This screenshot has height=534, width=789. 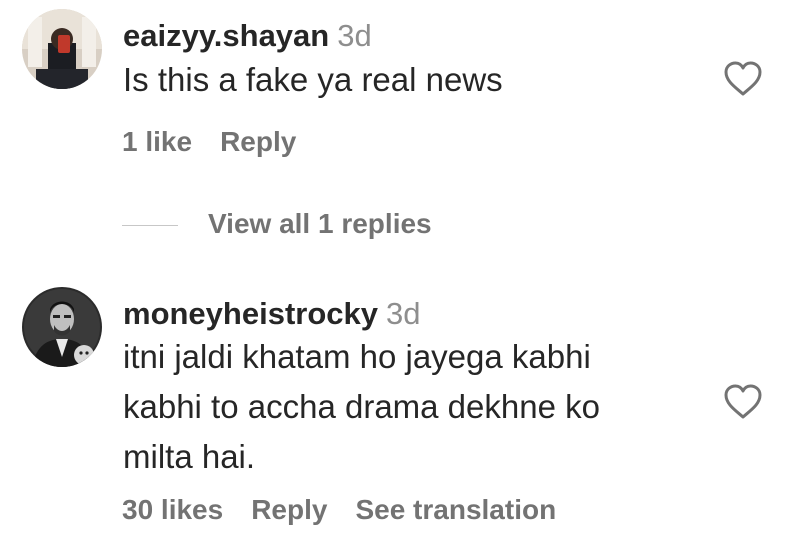 I want to click on username-text: moneyheistrocky, so click(x=250, y=313).